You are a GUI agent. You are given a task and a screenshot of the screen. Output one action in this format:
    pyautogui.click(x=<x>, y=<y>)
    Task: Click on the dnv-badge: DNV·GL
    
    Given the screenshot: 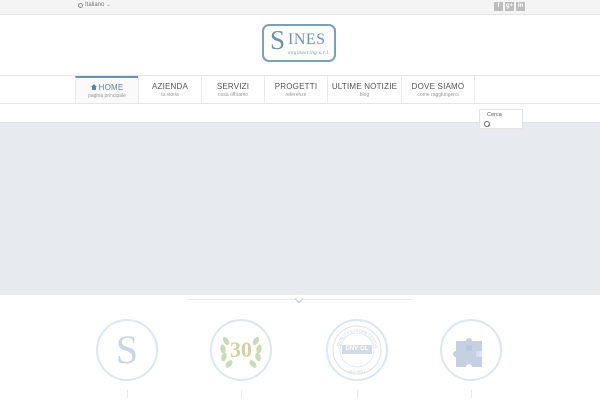 What is the action you would take?
    pyautogui.click(x=357, y=349)
    